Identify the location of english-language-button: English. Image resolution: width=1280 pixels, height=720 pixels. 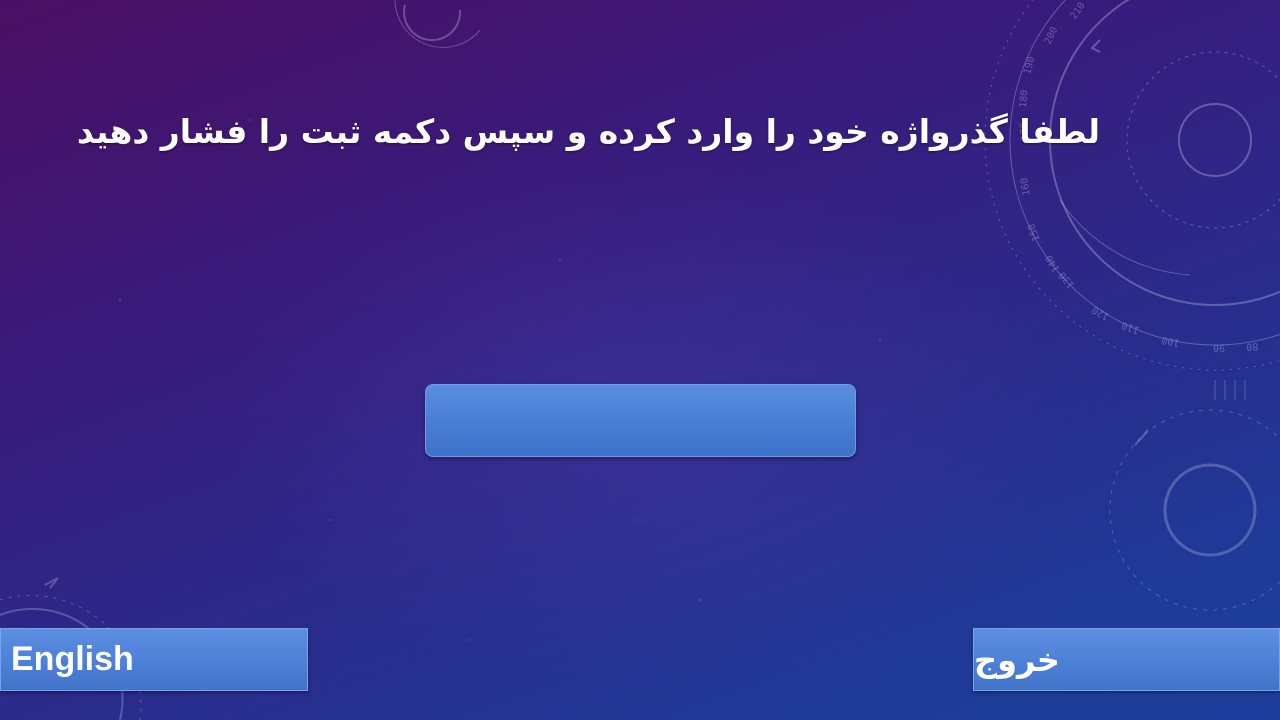
(154, 659).